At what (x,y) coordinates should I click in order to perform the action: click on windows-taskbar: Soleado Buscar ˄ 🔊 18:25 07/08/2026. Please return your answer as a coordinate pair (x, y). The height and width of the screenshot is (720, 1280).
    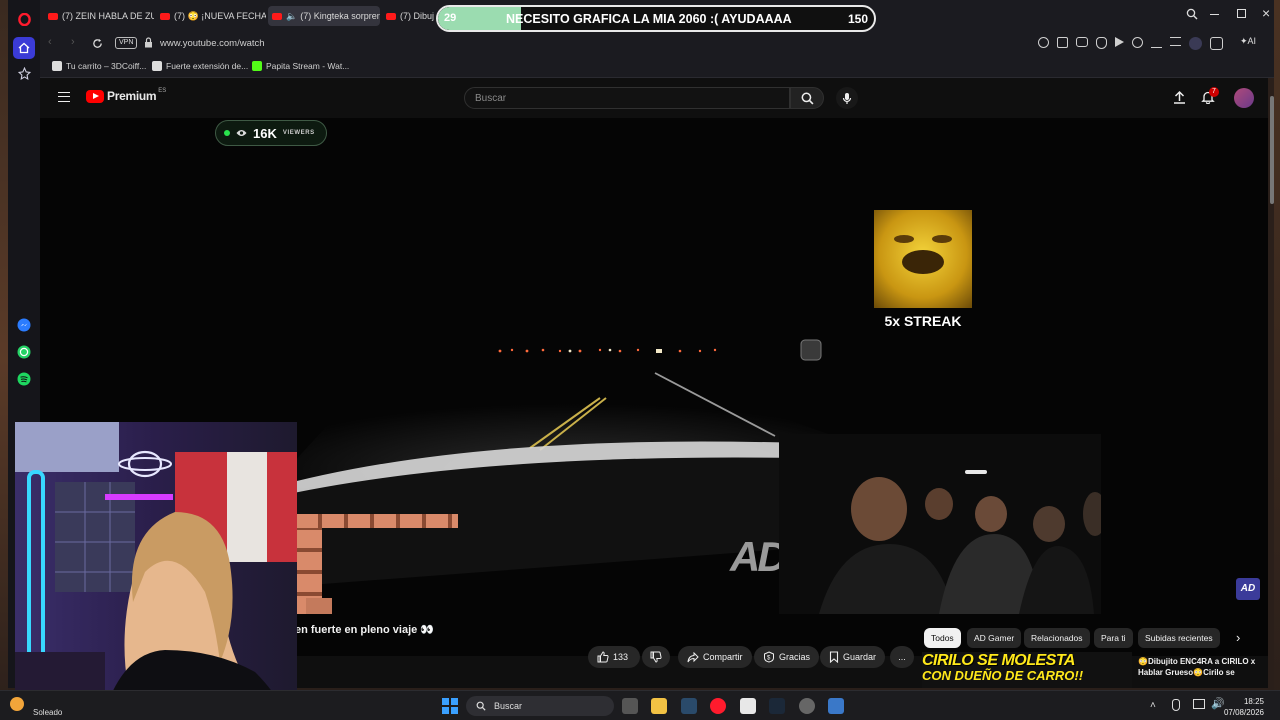
    Looking at the image, I should click on (640, 705).